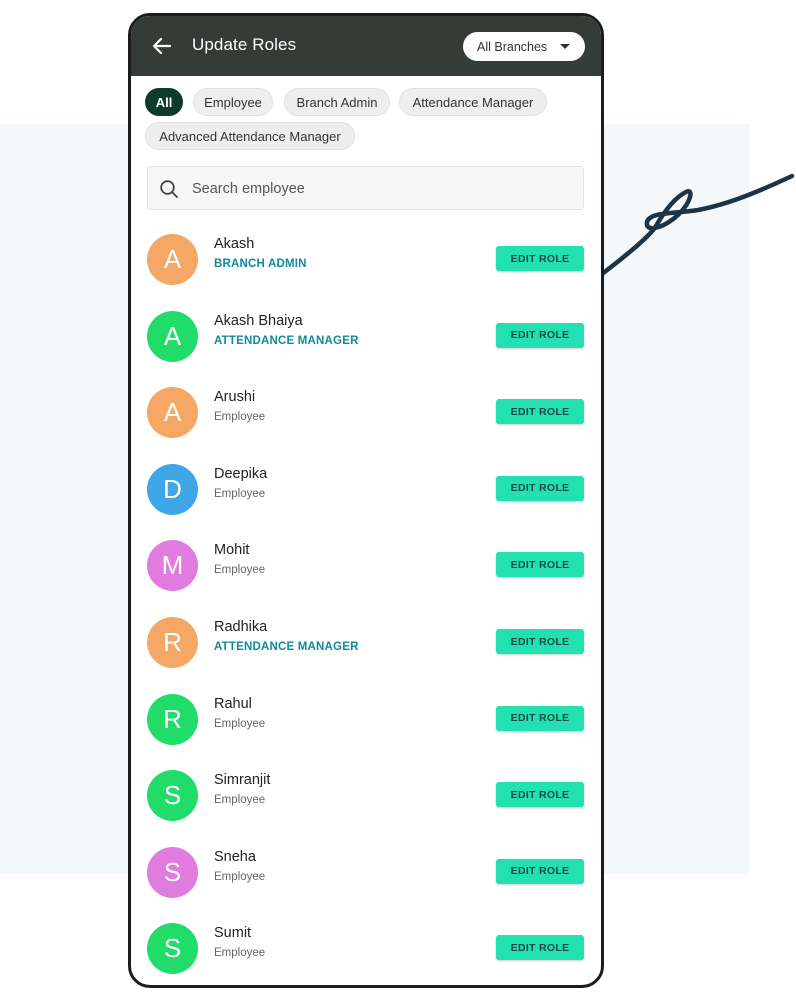 The width and height of the screenshot is (796, 1000). I want to click on filter-chip-employee: Employee, so click(233, 102).